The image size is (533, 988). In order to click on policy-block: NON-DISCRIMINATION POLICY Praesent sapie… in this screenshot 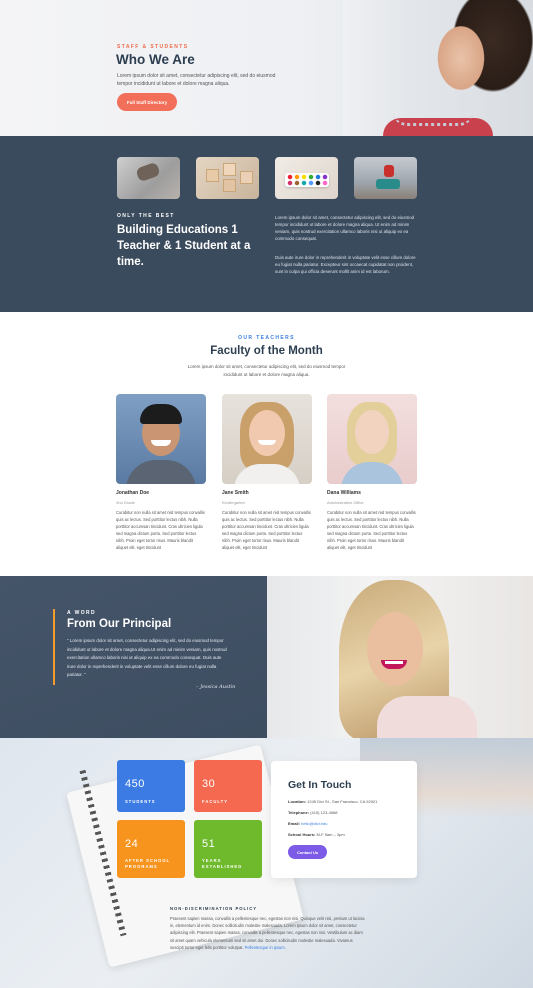, I will do `click(267, 928)`.